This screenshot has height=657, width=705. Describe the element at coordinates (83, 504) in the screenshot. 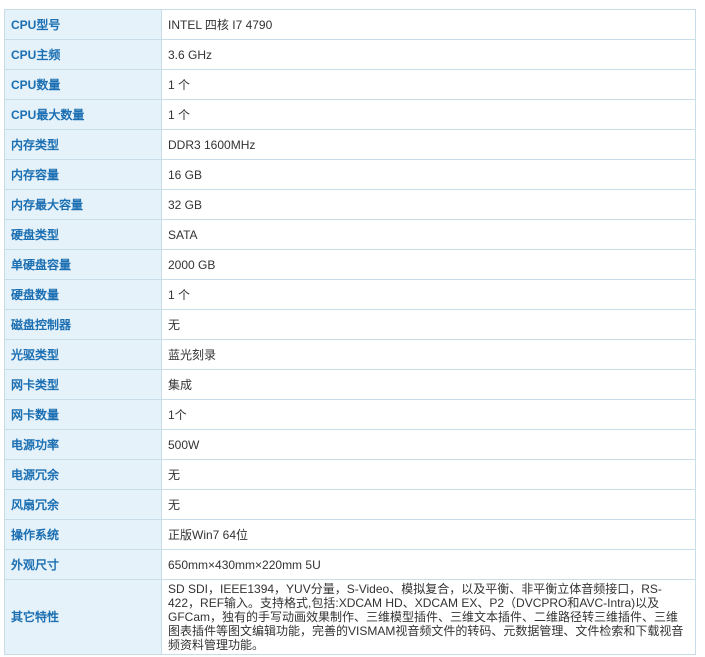

I see `spec-label: 风扇冗余` at that location.